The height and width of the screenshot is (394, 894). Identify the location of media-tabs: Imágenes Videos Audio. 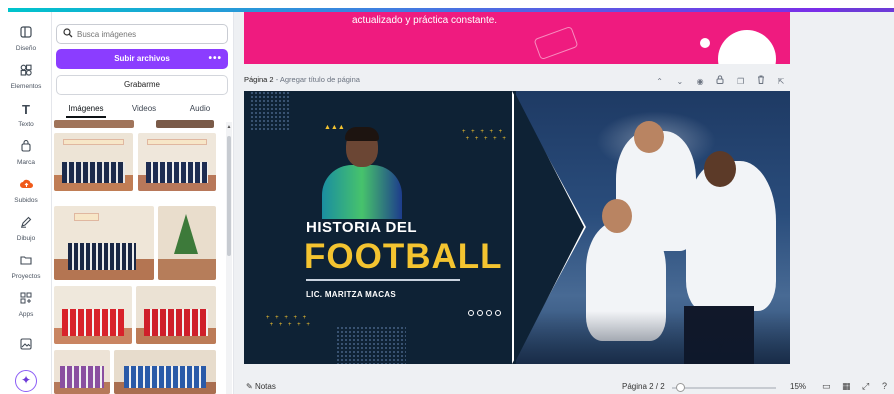
(143, 111).